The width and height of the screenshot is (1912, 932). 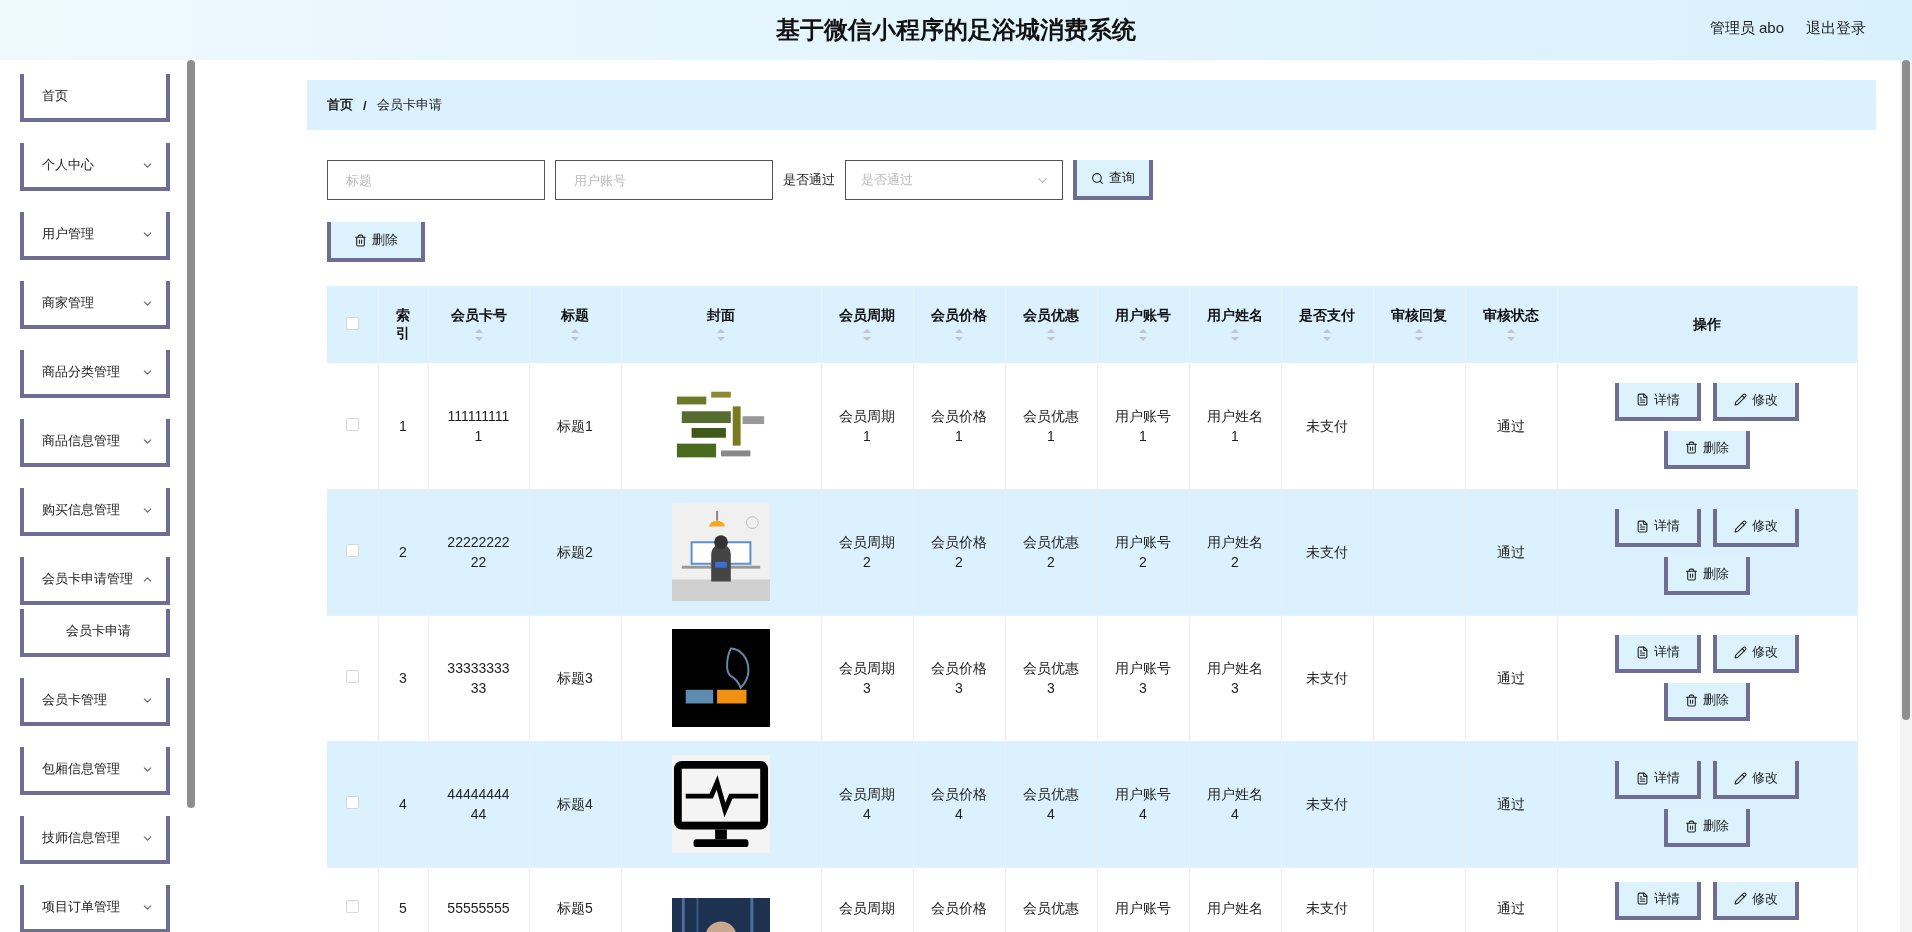 I want to click on sidebar-item: 首页, so click(x=95, y=98).